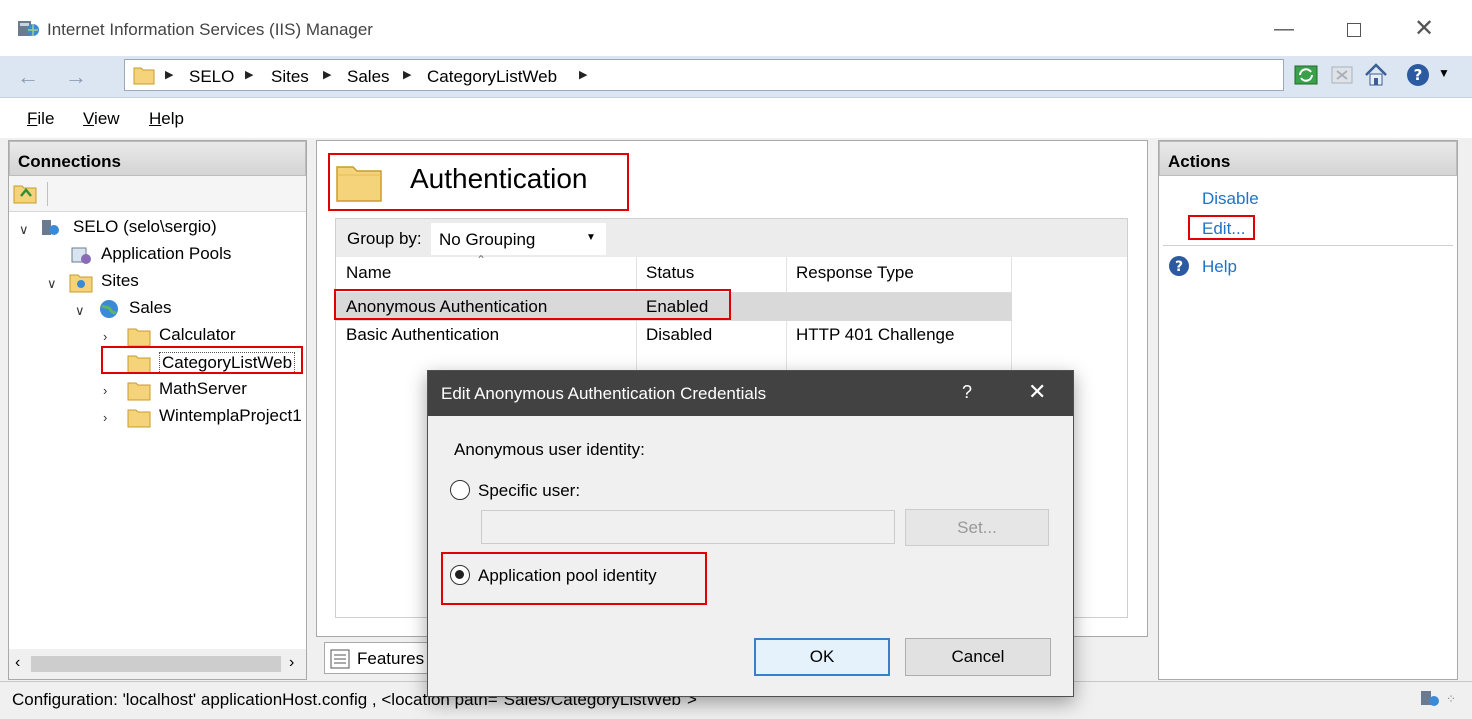 The width and height of the screenshot is (1472, 719). Describe the element at coordinates (81, 283) in the screenshot. I see `sites-folder-icon` at that location.